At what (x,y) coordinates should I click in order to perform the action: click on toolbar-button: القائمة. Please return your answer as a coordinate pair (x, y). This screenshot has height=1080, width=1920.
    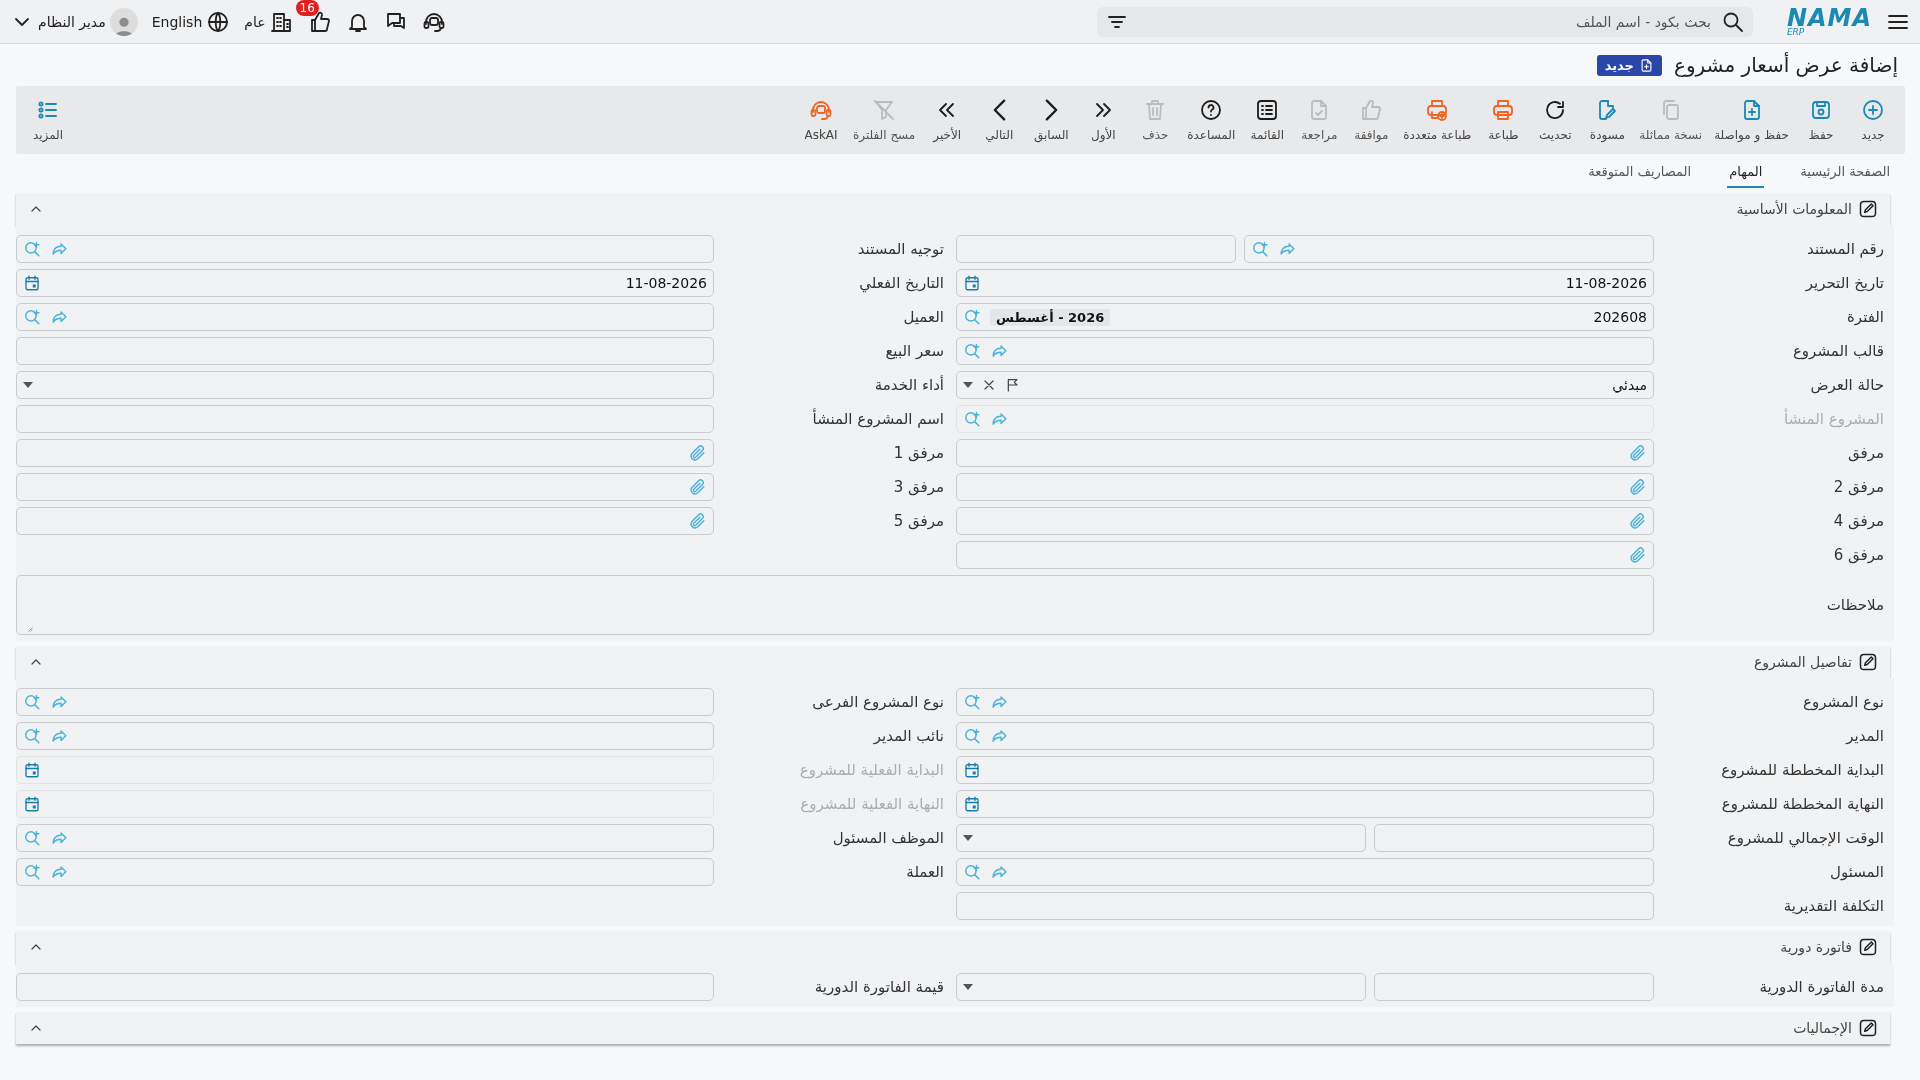
    Looking at the image, I should click on (1267, 120).